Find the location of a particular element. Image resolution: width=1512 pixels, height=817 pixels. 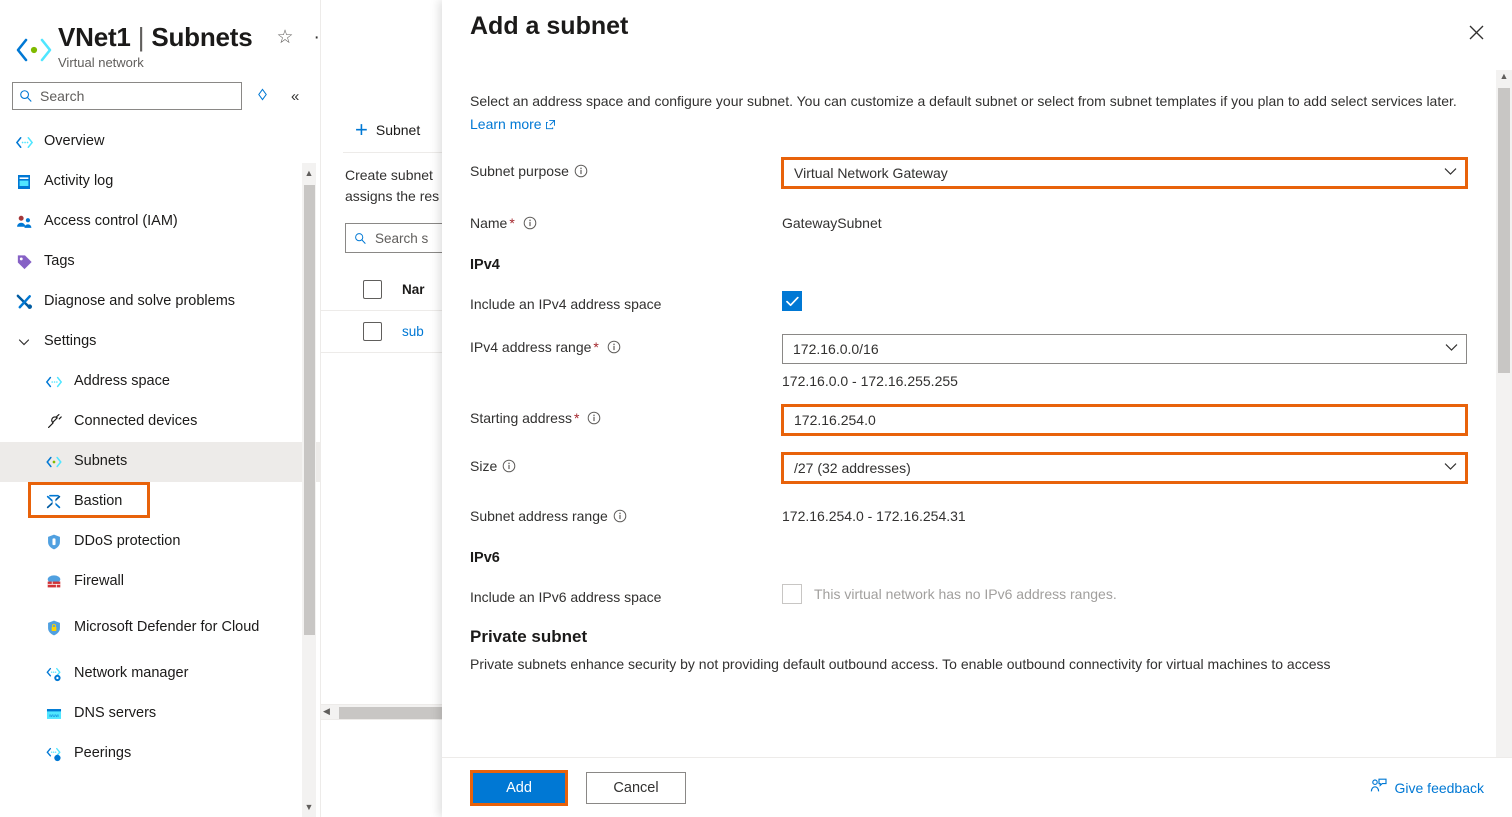

sidebar-item-label: Firewall is located at coordinates (99, 581).